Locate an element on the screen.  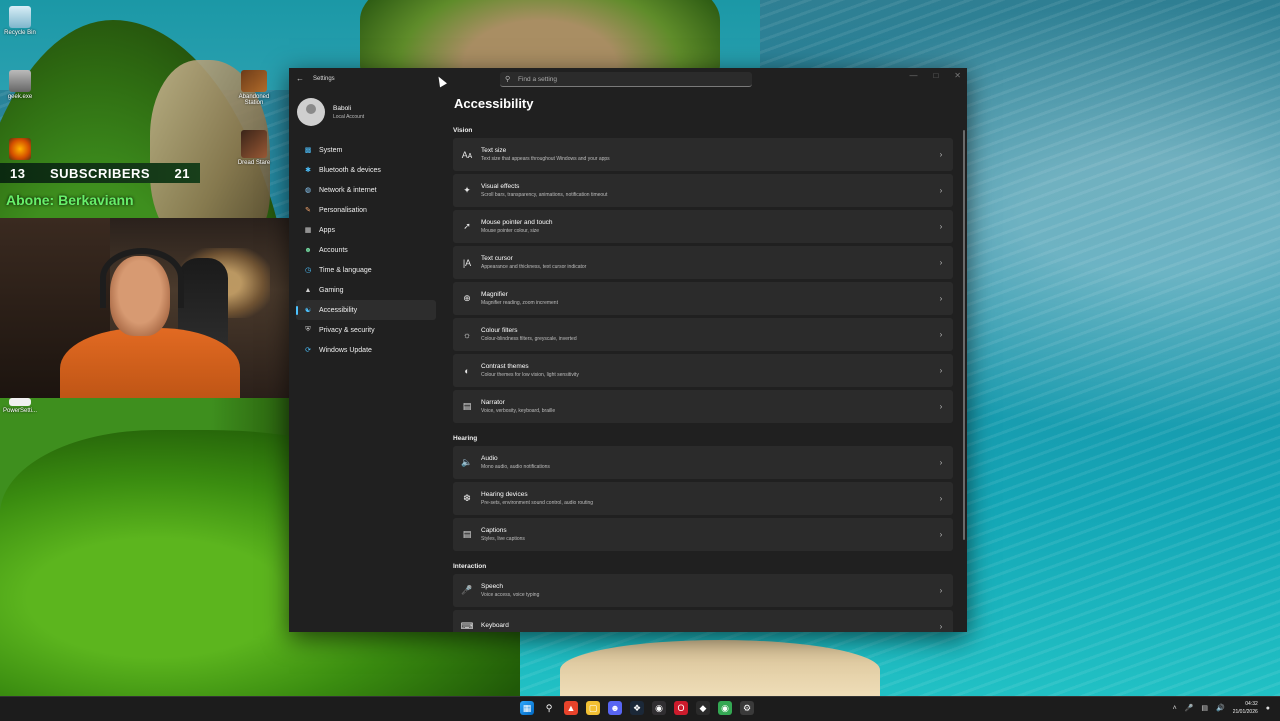
avatar is located at coordinates (311, 112).